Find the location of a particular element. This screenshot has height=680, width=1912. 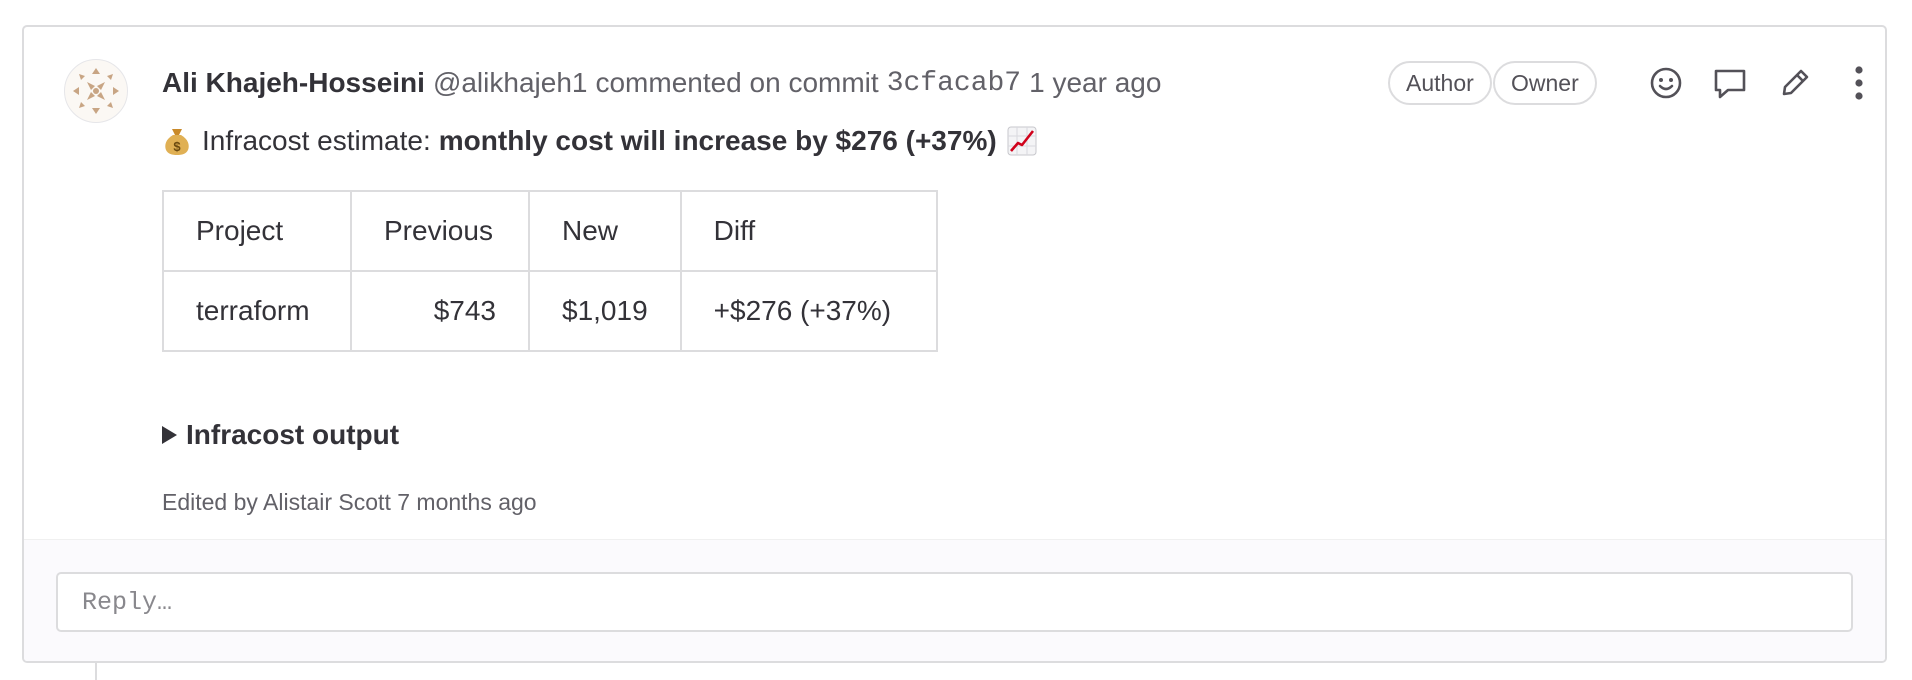

header-new: New is located at coordinates (605, 231).